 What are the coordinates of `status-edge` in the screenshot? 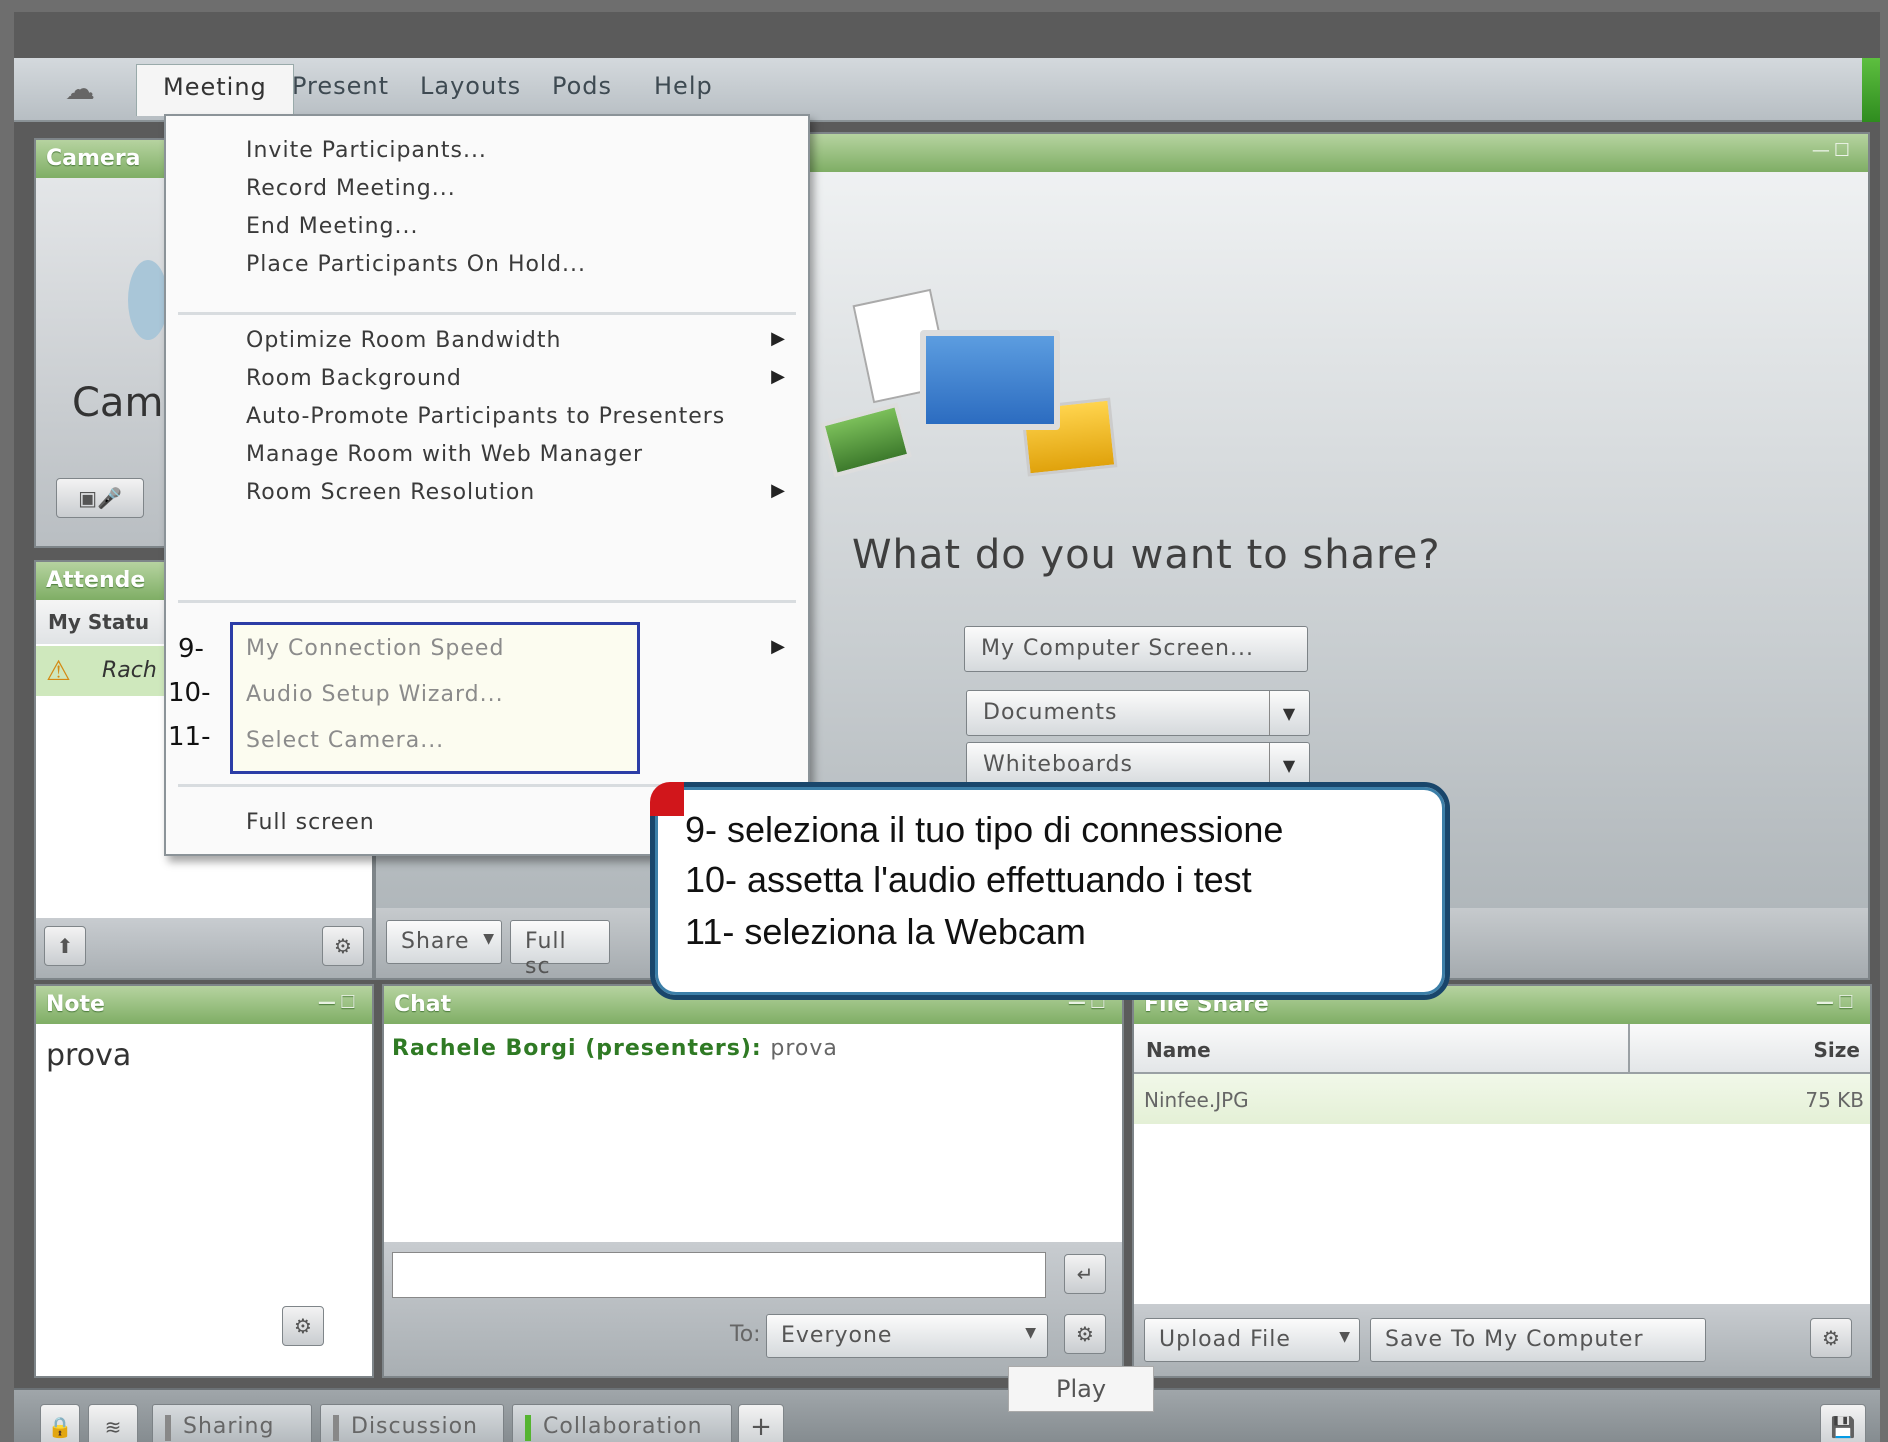 It's located at (1871, 90).